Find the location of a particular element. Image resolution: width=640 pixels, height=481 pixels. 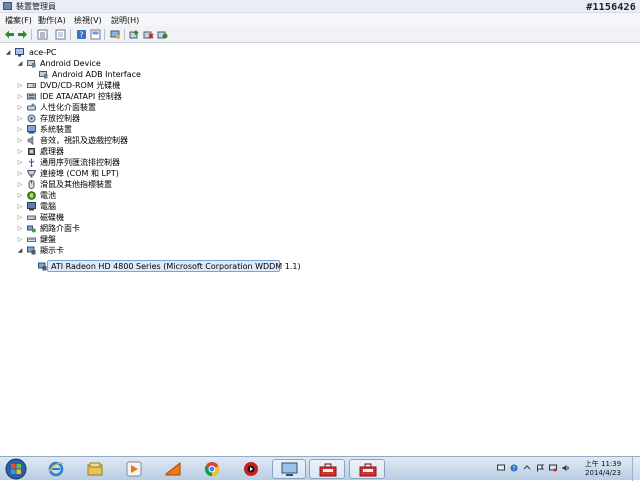

tree-item: ▷ 滑鼠及其他指標裝置 is located at coordinates (70, 184).